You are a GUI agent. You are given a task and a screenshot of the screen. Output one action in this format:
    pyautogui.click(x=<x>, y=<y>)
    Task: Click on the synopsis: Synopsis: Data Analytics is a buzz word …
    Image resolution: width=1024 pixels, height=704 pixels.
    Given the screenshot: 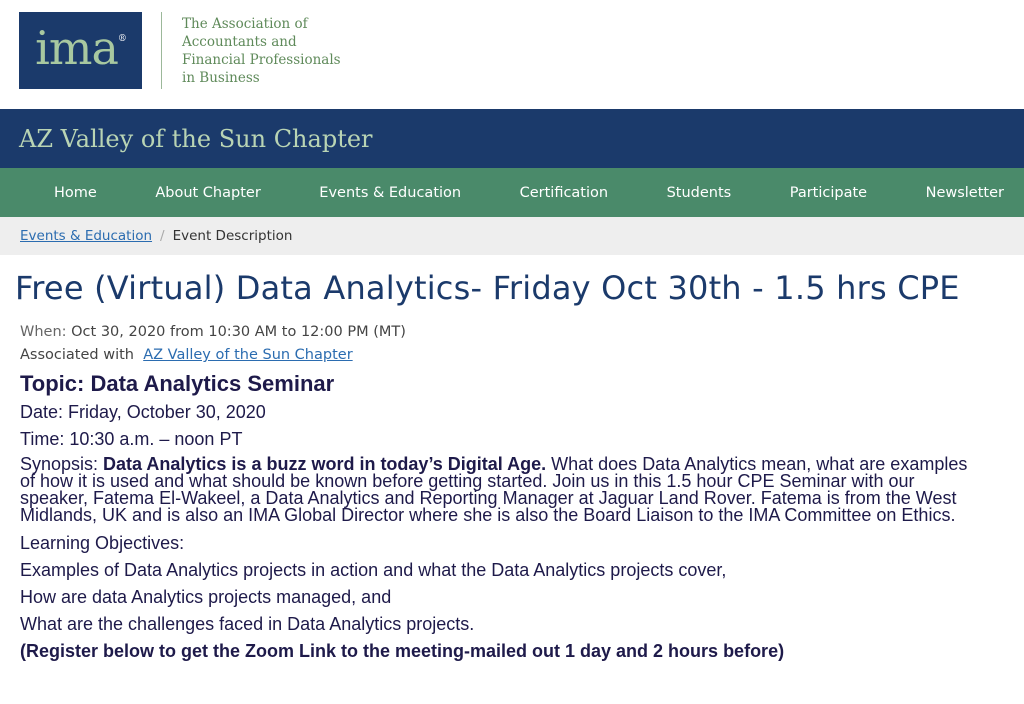 What is the action you would take?
    pyautogui.click(x=502, y=489)
    